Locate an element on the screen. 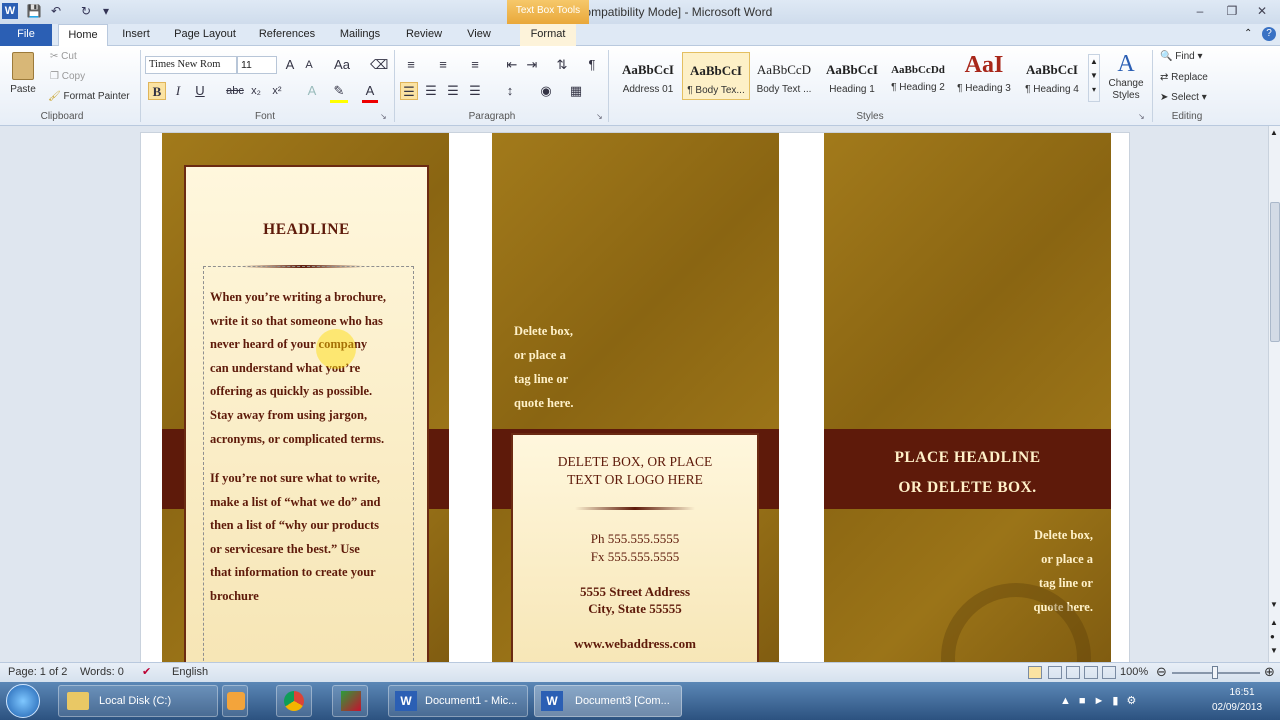 The height and width of the screenshot is (720, 1280). minimize-icon: – is located at coordinates (1200, 11).